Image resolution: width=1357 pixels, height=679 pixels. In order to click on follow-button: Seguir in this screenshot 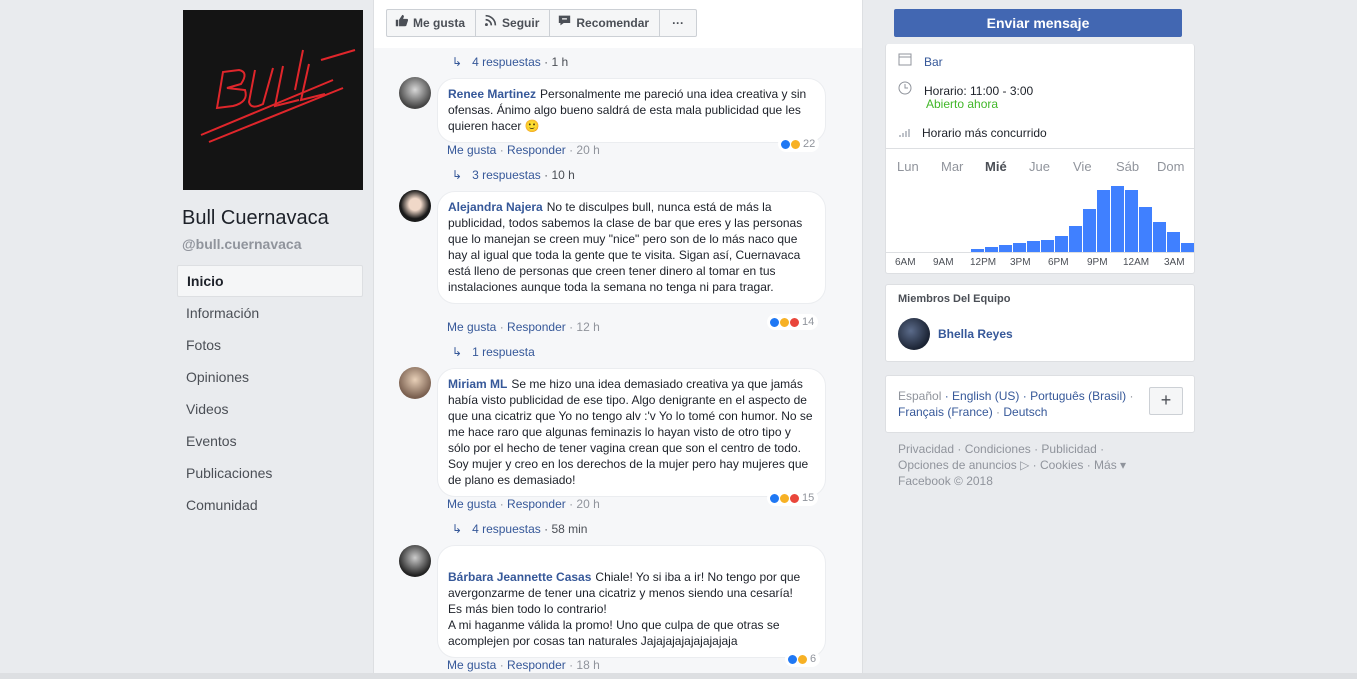, I will do `click(513, 23)`.